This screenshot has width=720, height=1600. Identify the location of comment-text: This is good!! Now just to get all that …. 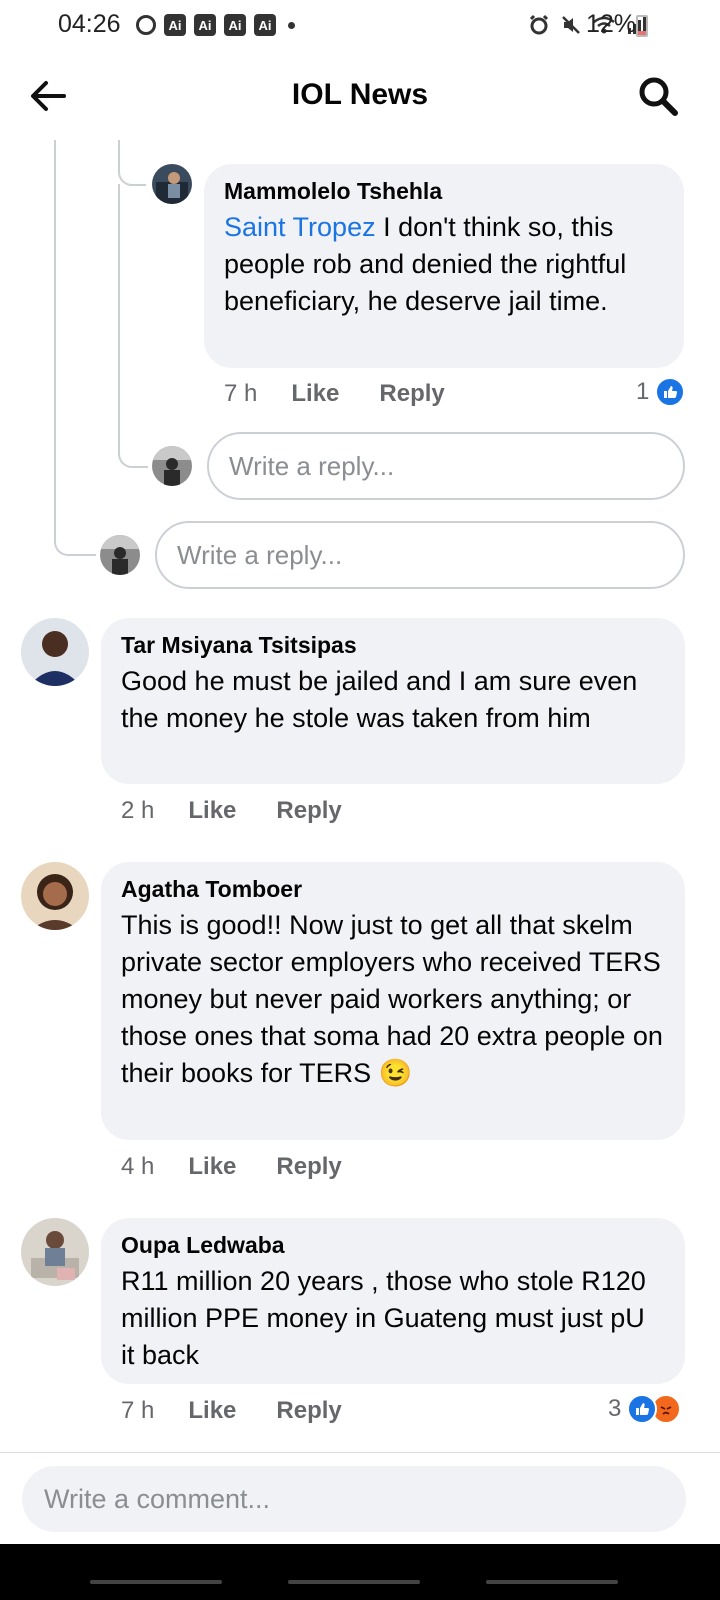
(393, 999).